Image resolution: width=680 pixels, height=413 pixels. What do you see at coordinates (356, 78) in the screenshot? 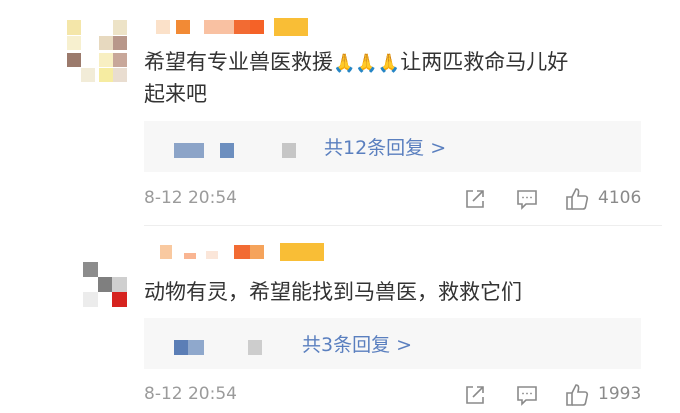
I see `comment-text: 希望有专业兽医救援🙏🙏🙏让两匹救命马儿好 起来吧` at bounding box center [356, 78].